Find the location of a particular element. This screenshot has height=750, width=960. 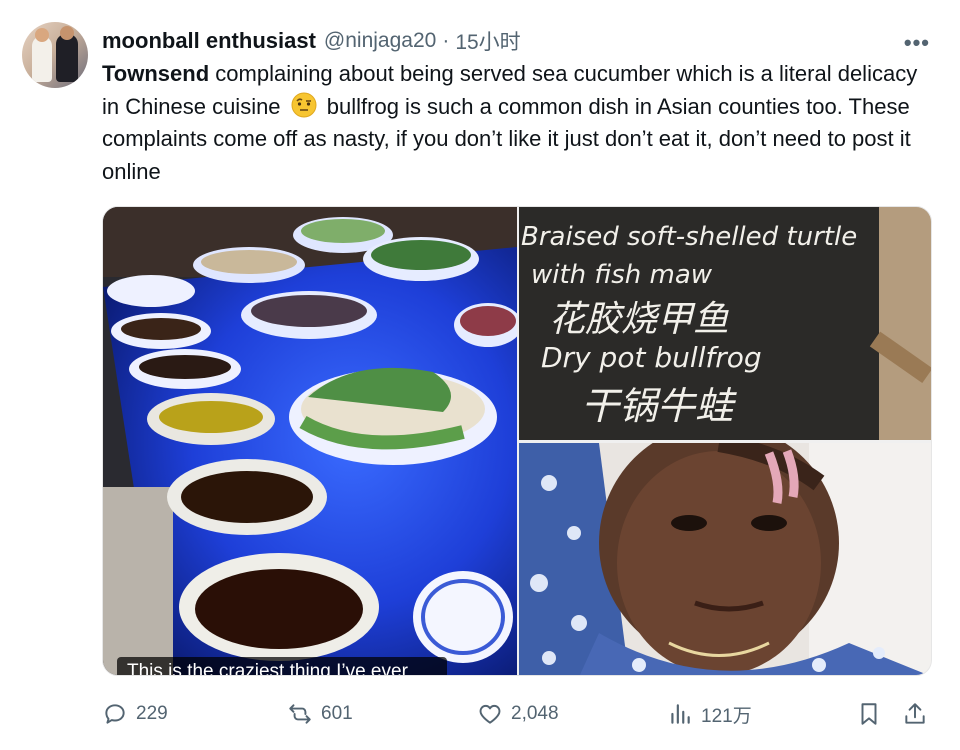

reply-count: 229 is located at coordinates (152, 713).